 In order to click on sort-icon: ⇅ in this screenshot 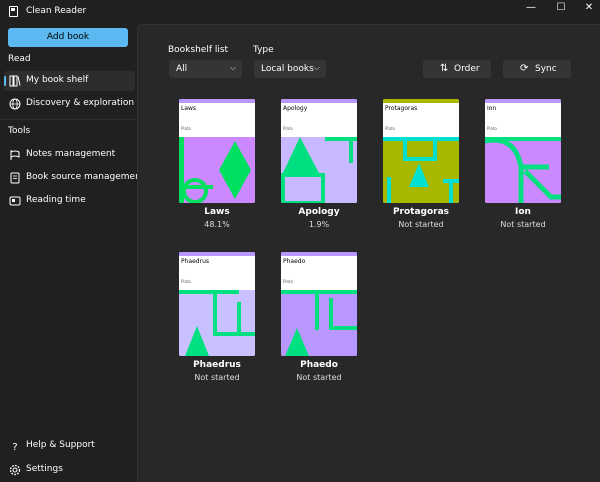, I will do `click(444, 68)`.